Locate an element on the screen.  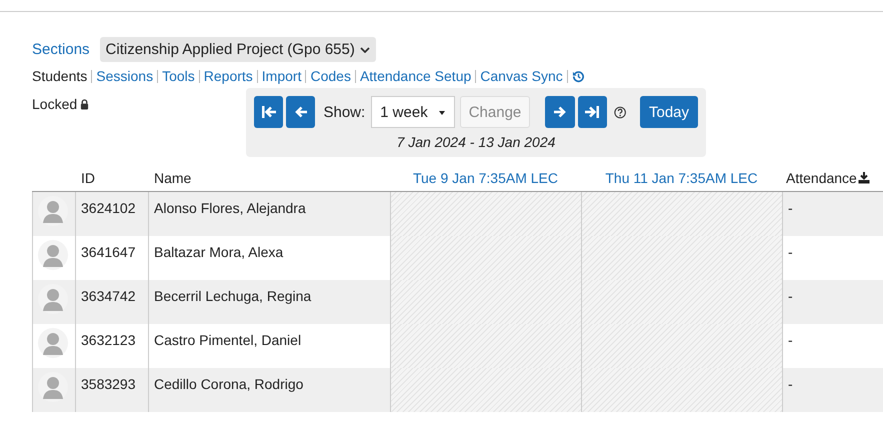
next-week-button is located at coordinates (559, 112).